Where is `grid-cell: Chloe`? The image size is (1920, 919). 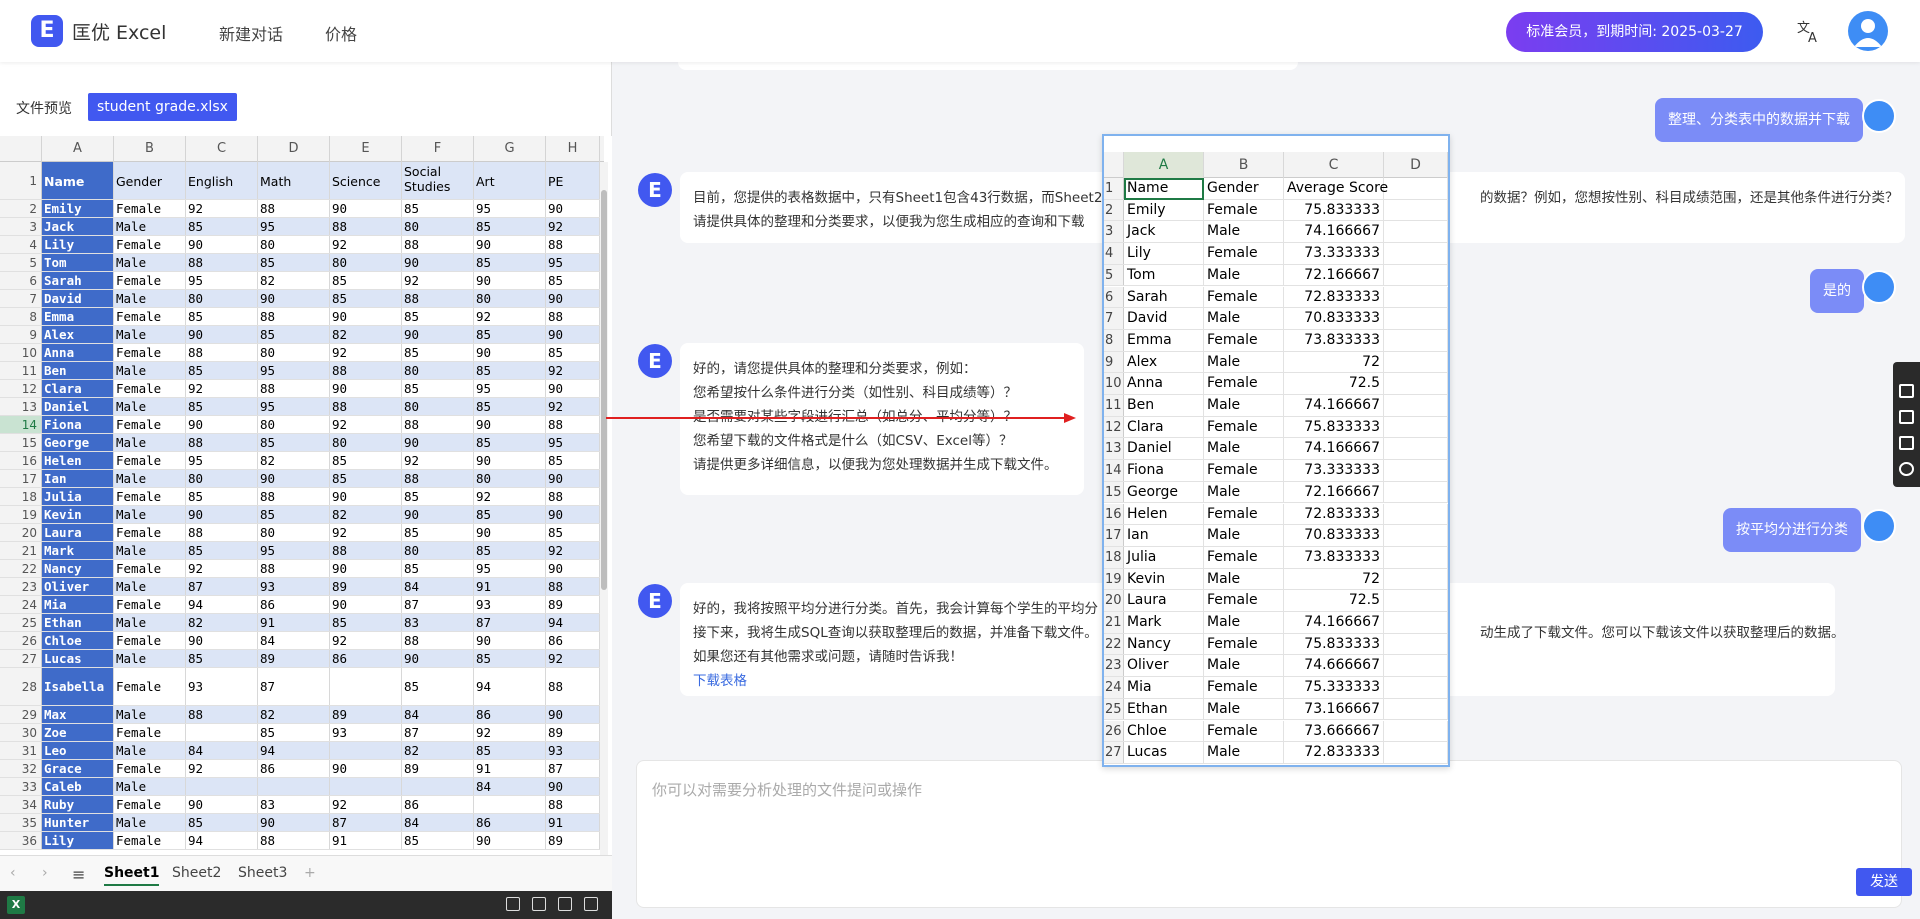
grid-cell: Chloe is located at coordinates (78, 640).